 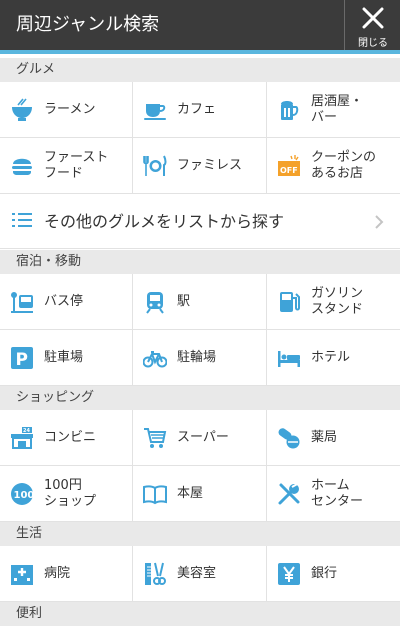 What do you see at coordinates (155, 165) in the screenshot?
I see `plate-cutlery-icon` at bounding box center [155, 165].